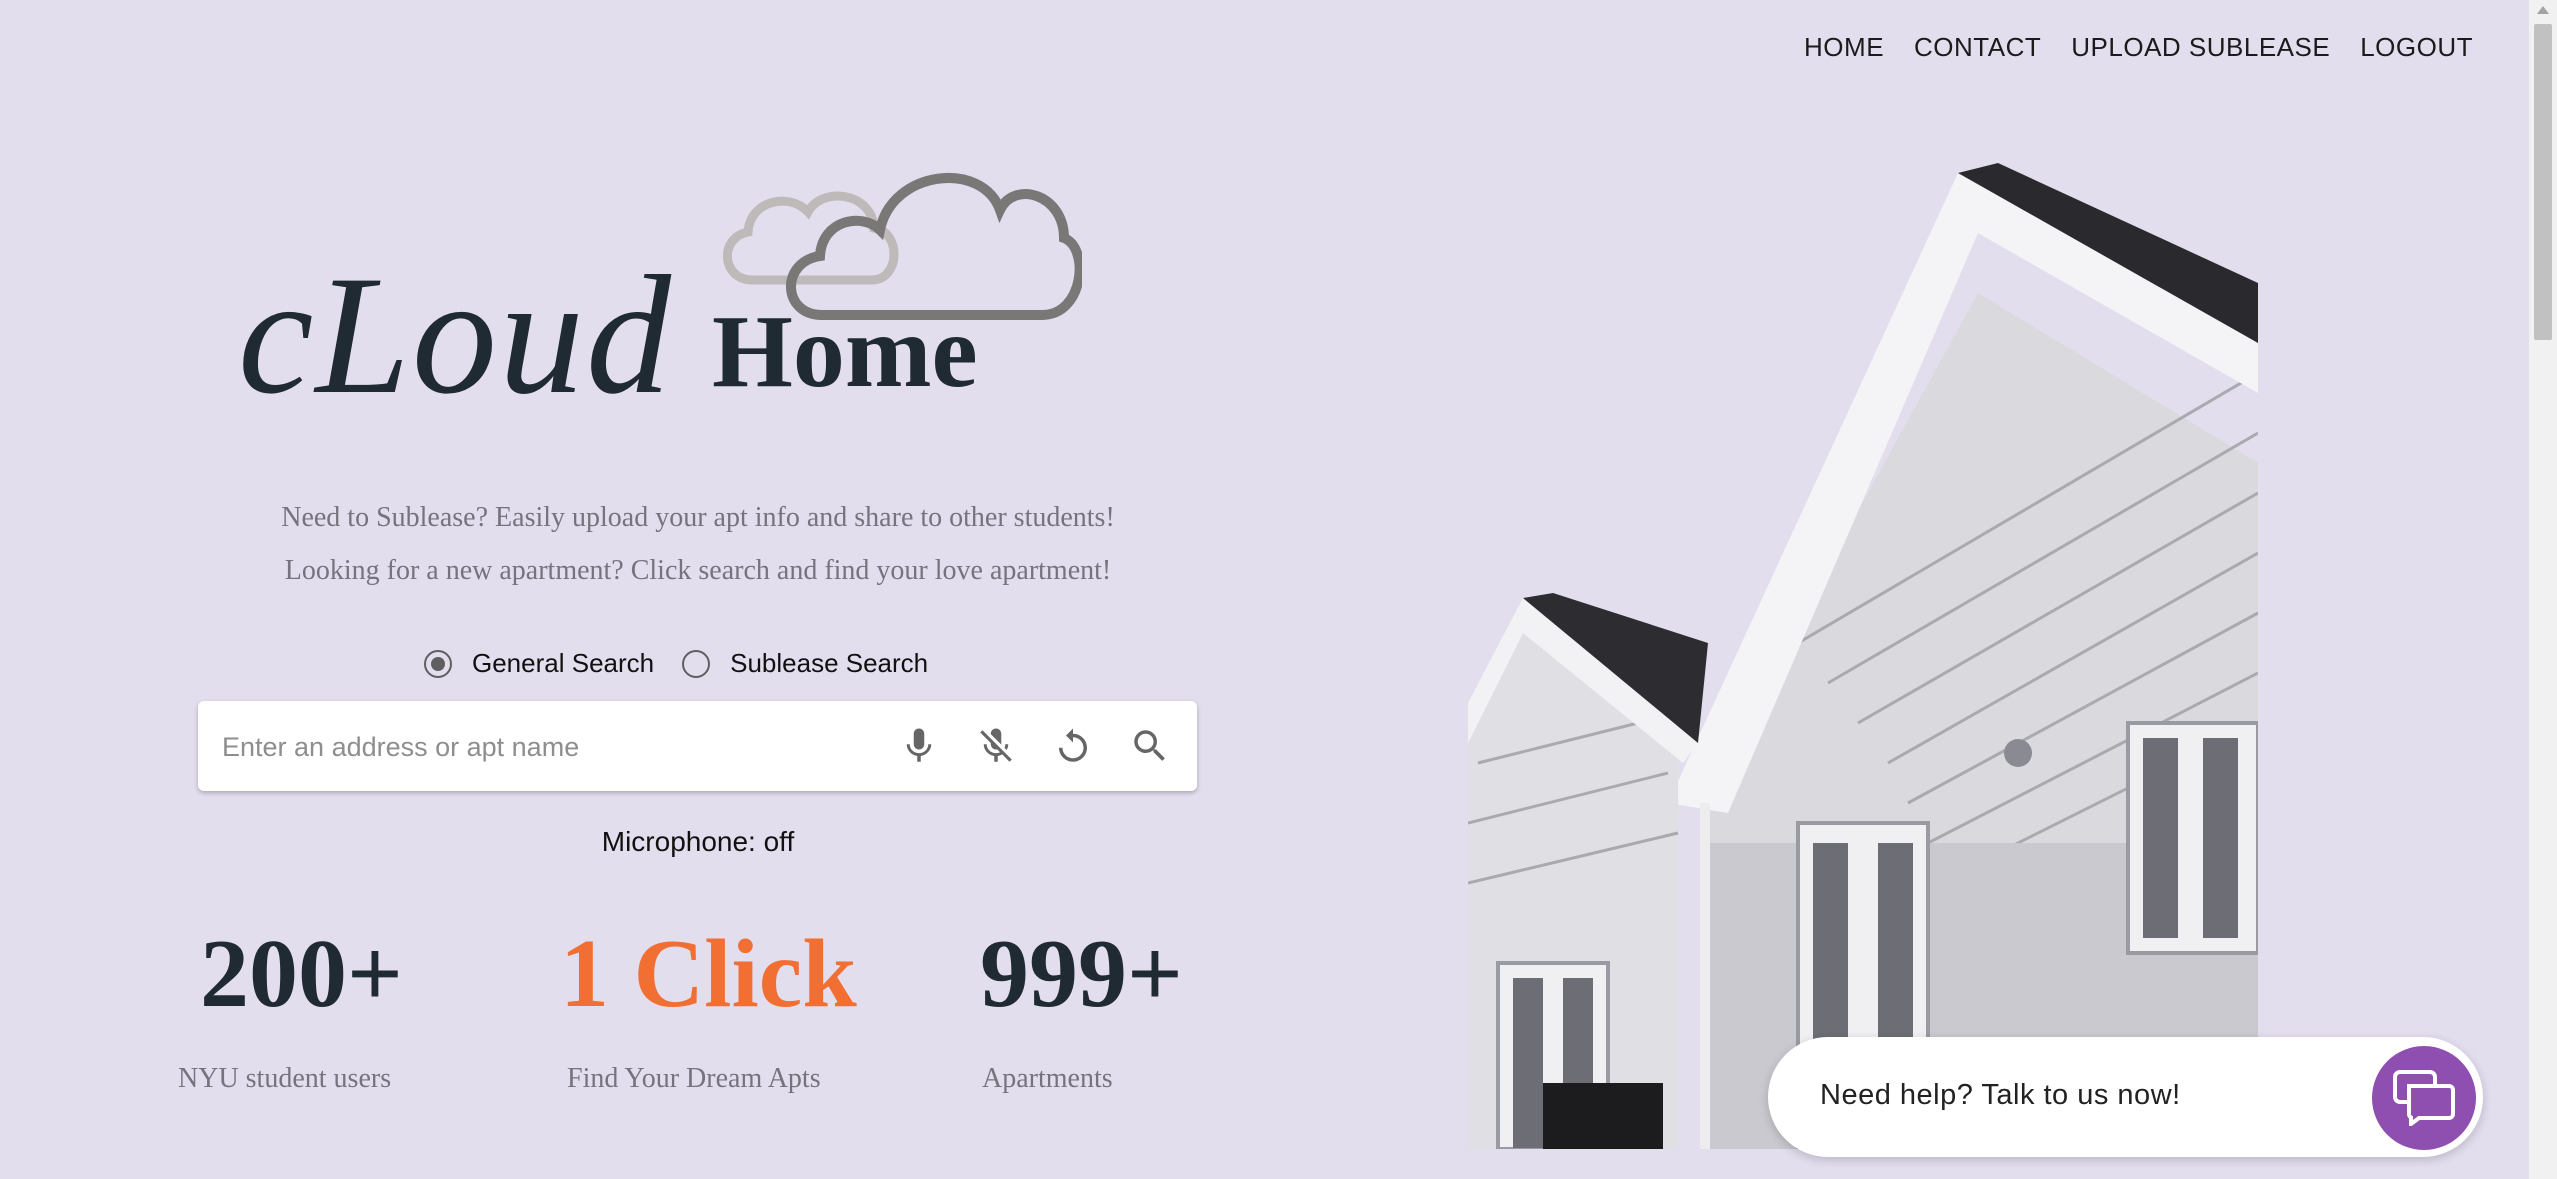 Image resolution: width=2557 pixels, height=1179 pixels. Describe the element at coordinates (1073, 746) in the screenshot. I see `reset-icon` at that location.